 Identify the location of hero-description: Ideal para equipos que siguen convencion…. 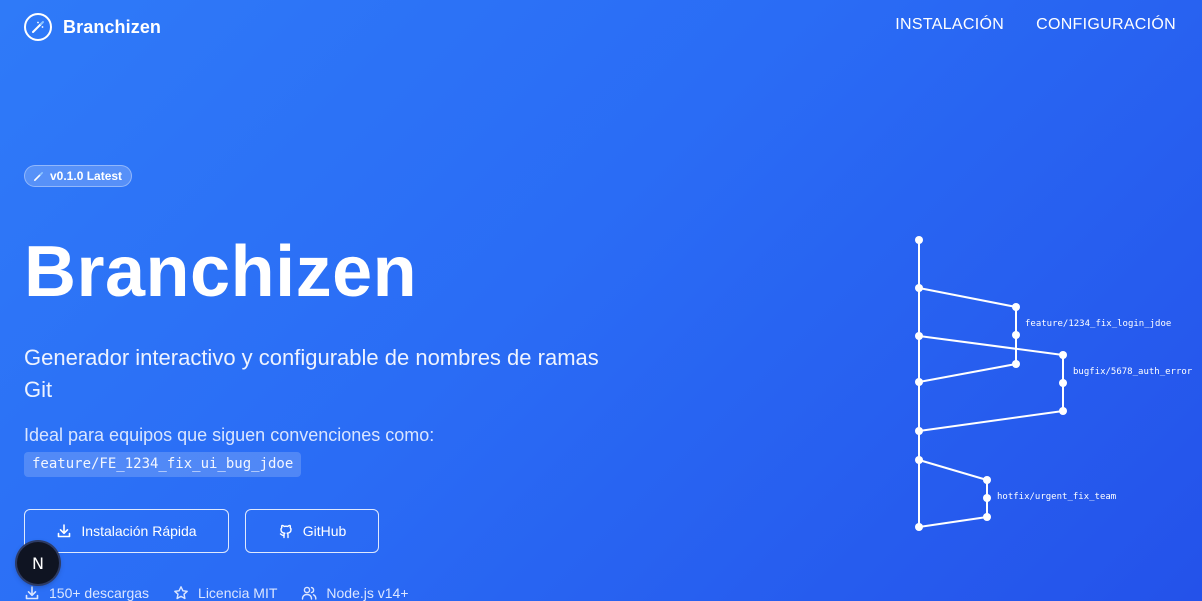
(229, 435).